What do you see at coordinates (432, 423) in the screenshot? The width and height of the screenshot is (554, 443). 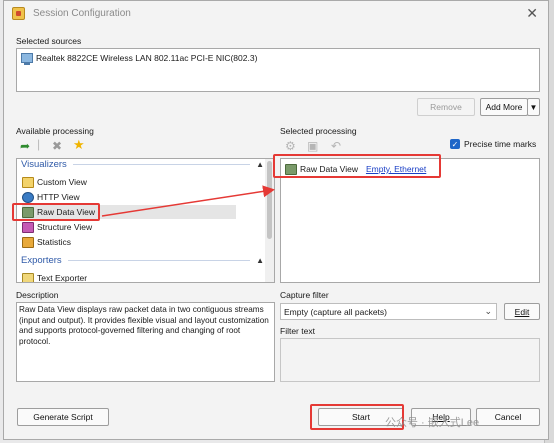 I see `watermark-text: 公众号 · 嵌入式Lee` at bounding box center [432, 423].